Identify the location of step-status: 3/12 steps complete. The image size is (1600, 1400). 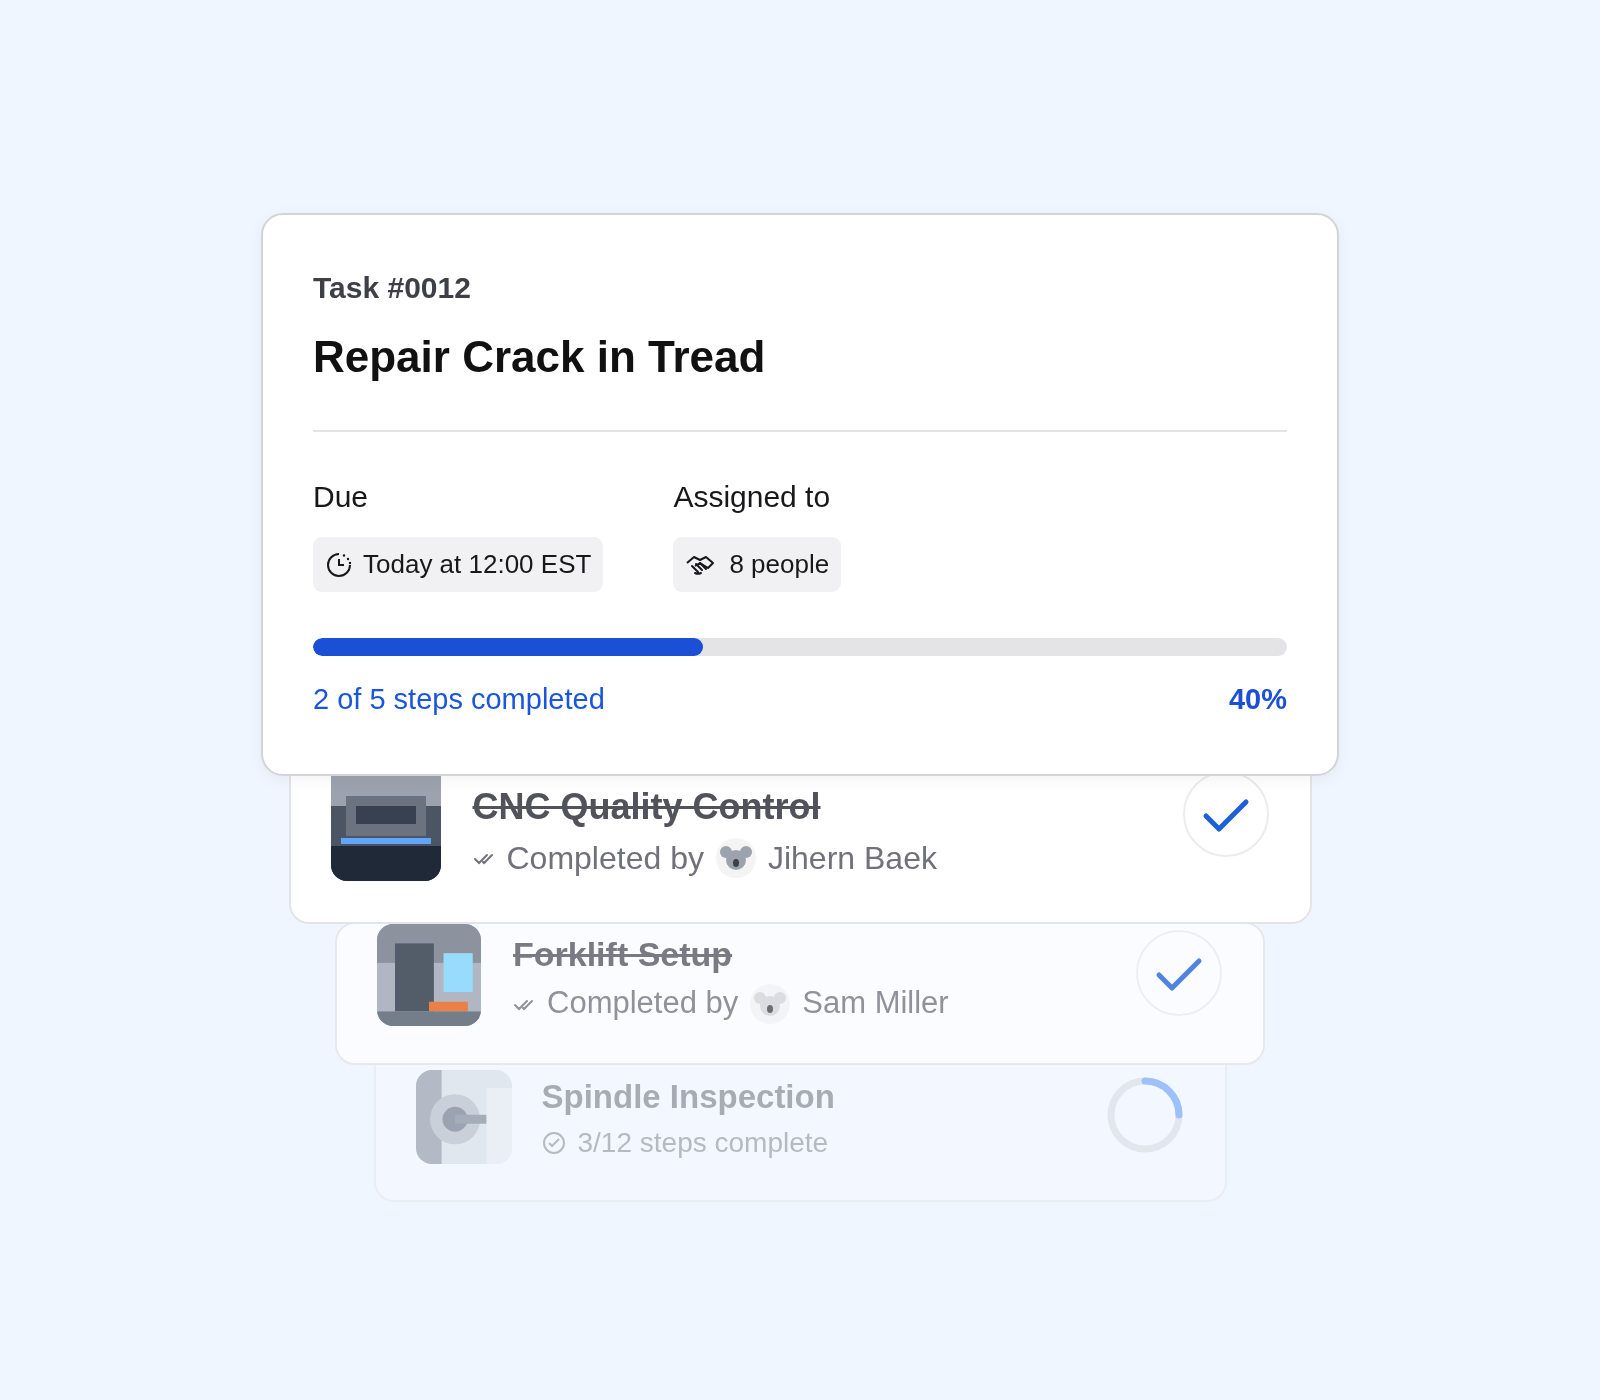
(703, 1142).